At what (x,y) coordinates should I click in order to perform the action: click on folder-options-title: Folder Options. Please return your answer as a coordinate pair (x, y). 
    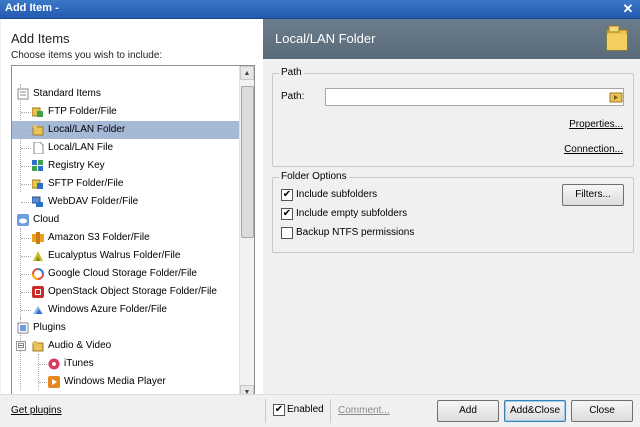
    Looking at the image, I should click on (314, 176).